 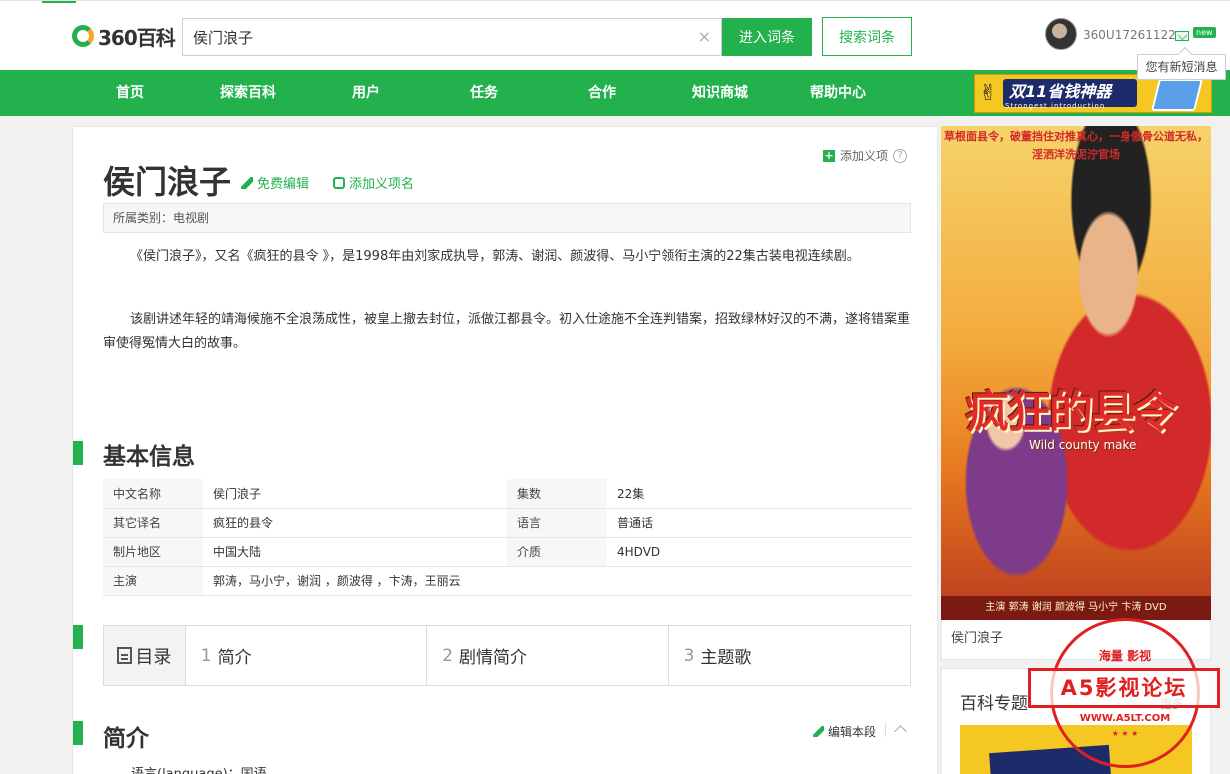 I want to click on info-key: 介质, so click(x=557, y=552).